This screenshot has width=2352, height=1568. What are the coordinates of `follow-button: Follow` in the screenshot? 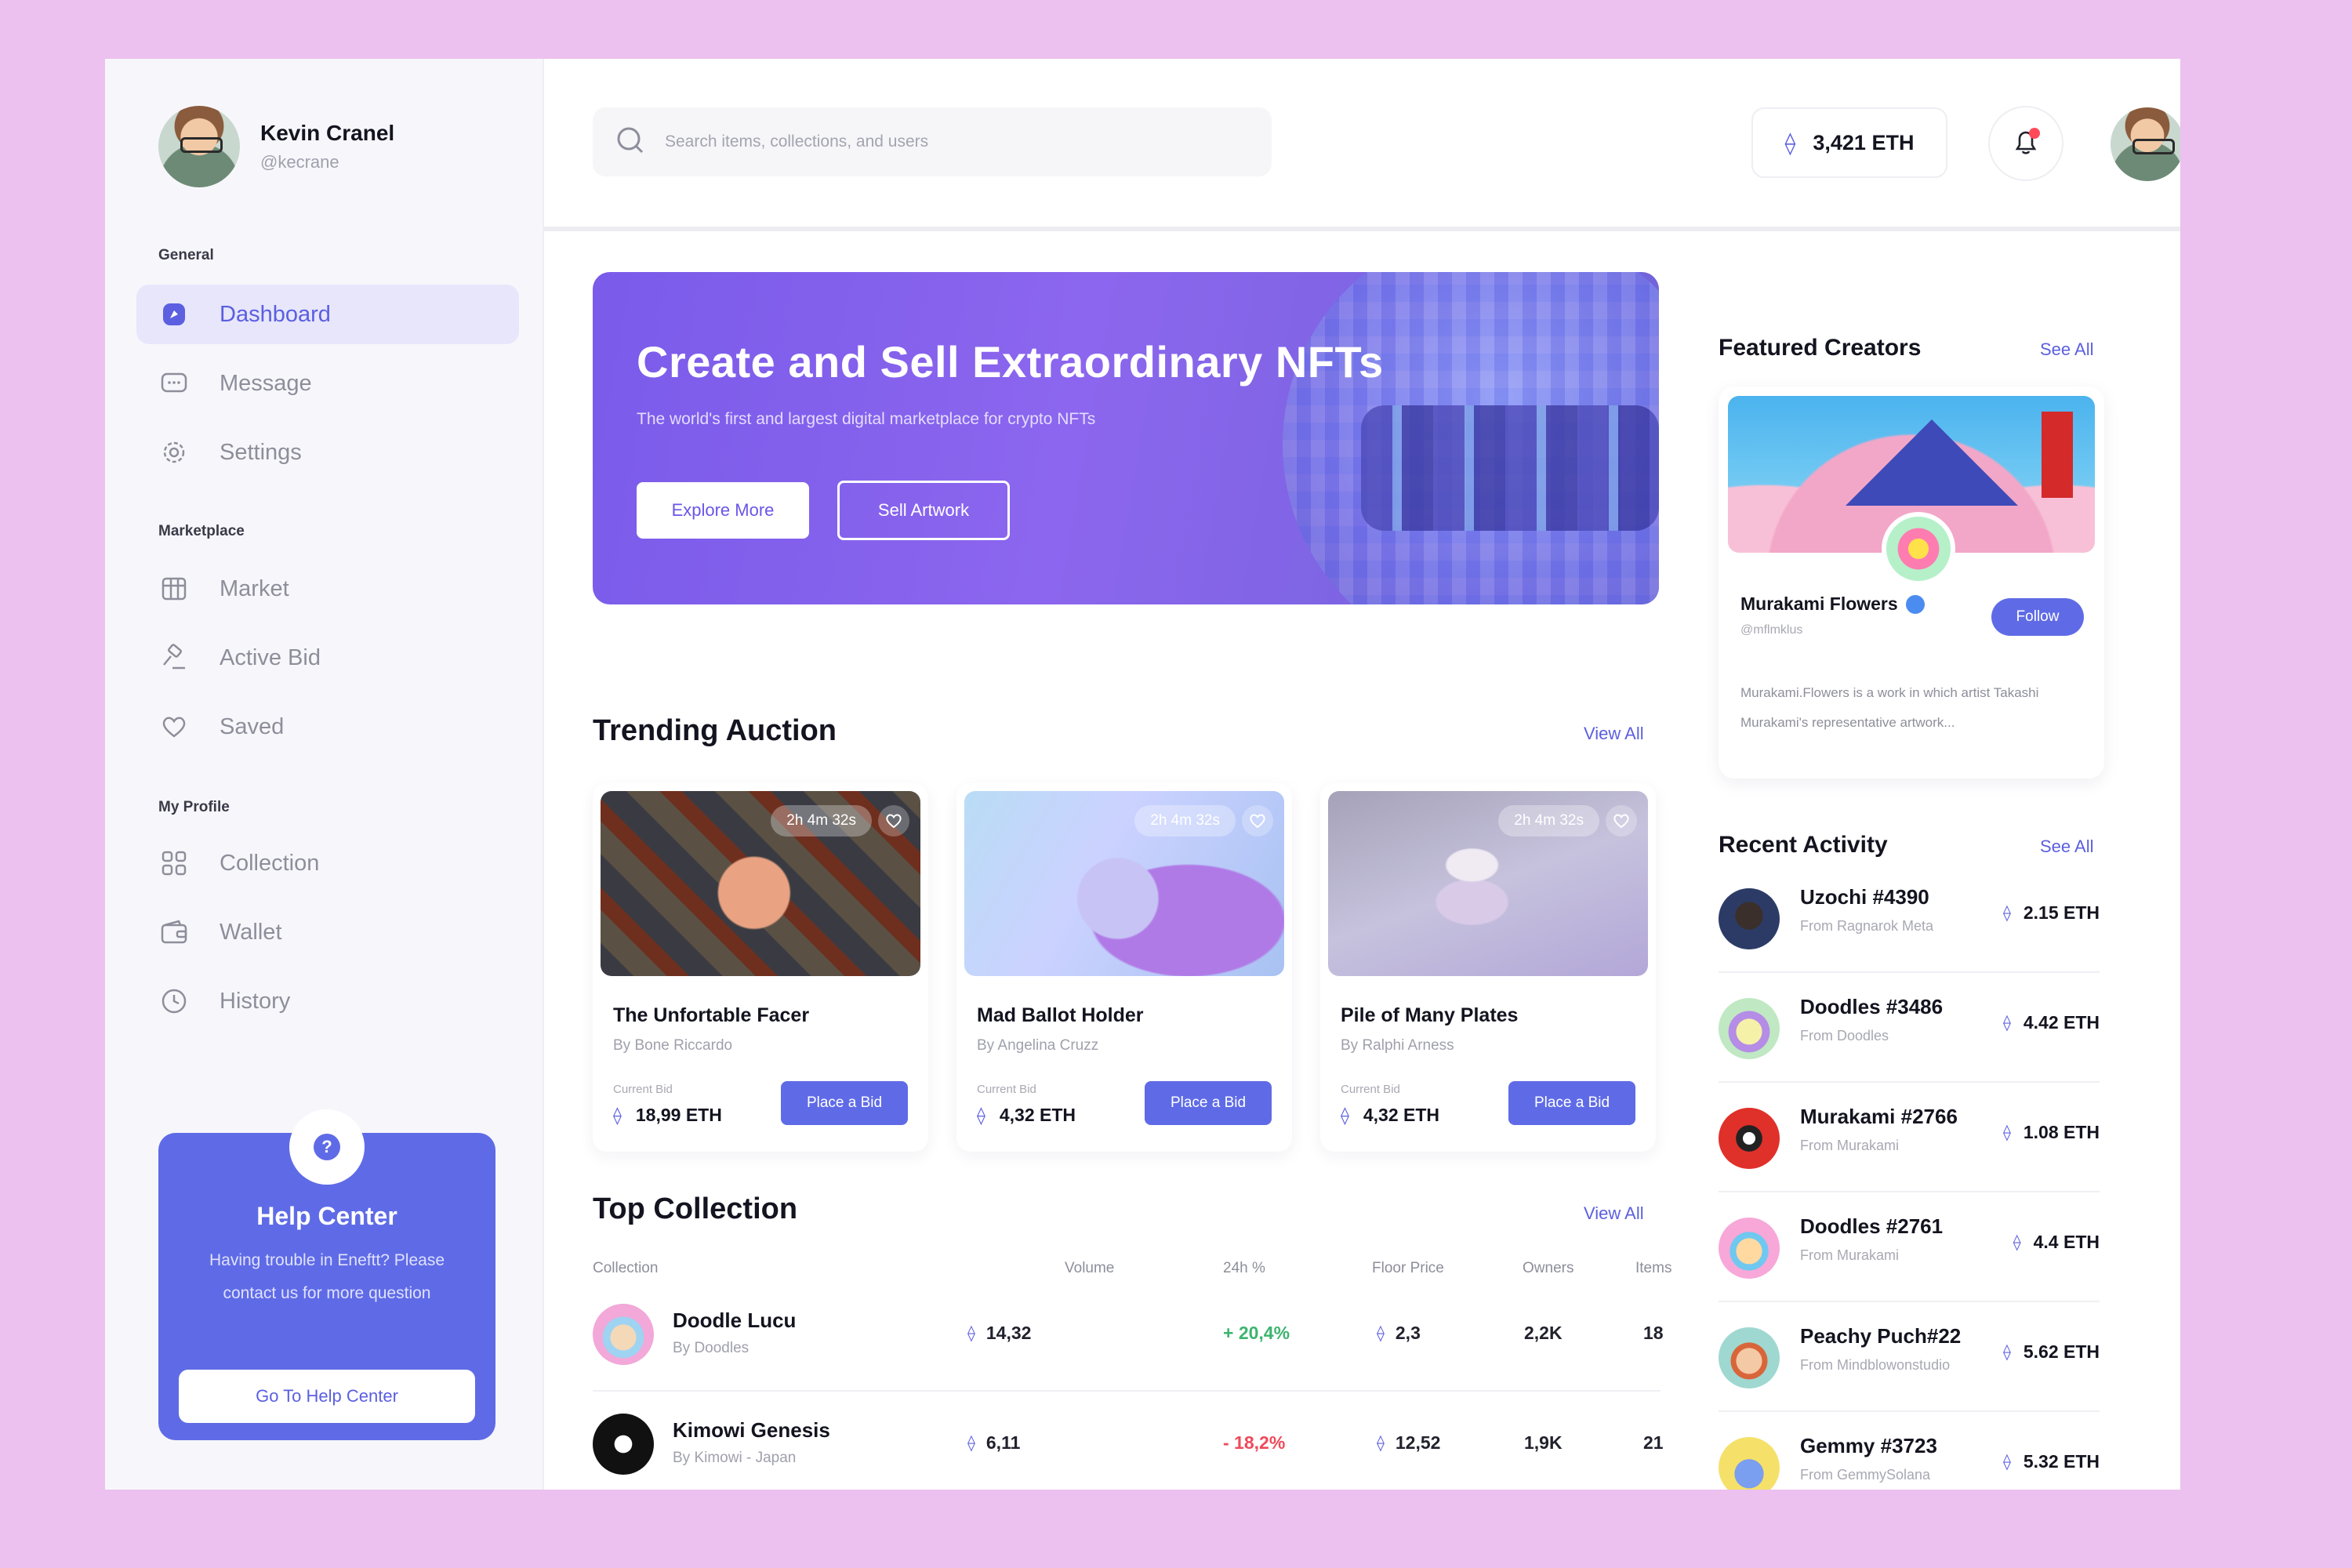 It's located at (2037, 617).